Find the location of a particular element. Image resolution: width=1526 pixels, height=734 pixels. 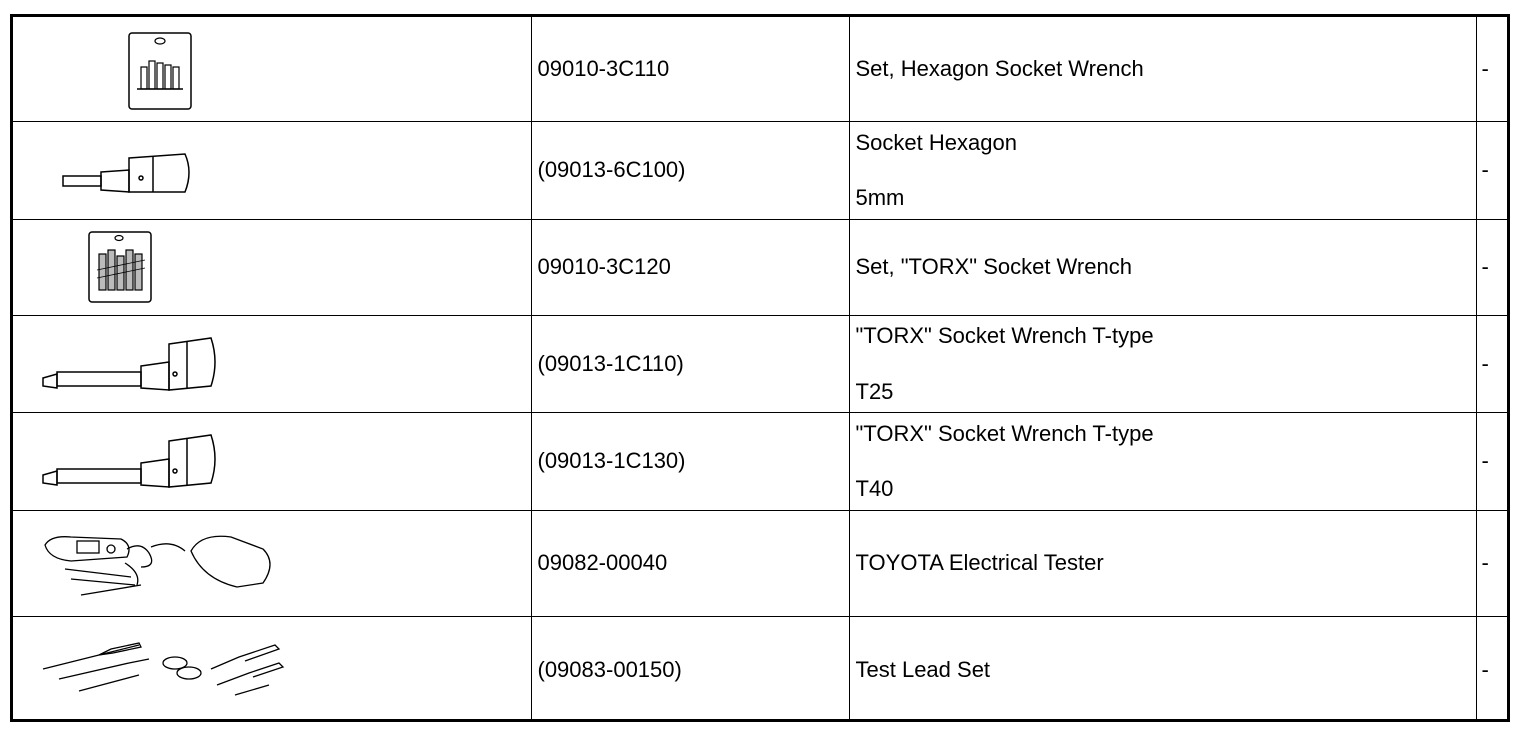

tool-name: Set, "TORX" Socket Wrench is located at coordinates (993, 267).